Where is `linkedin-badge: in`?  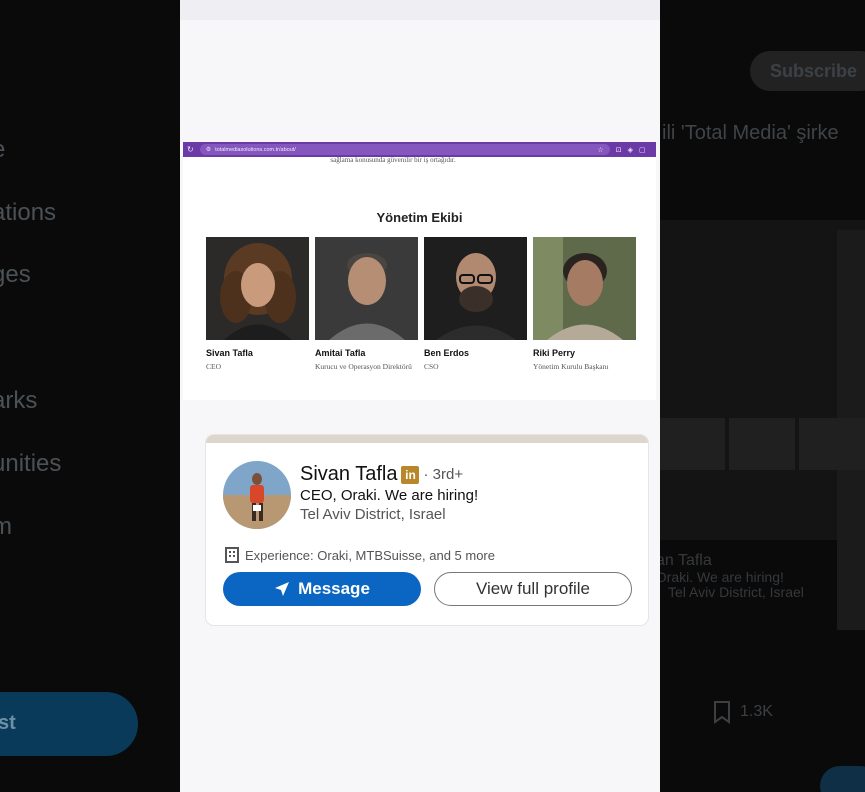
linkedin-badge: in is located at coordinates (410, 474).